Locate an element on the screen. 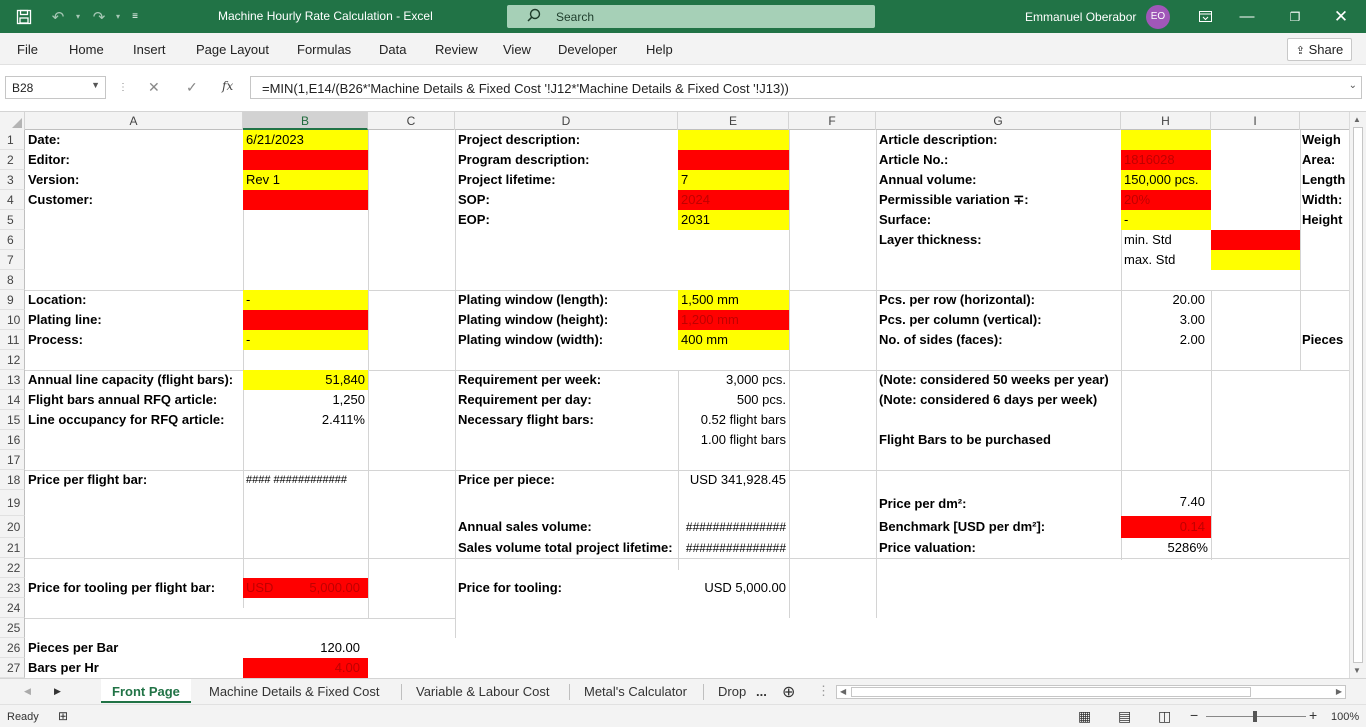 The height and width of the screenshot is (727, 1366). column-header-j is located at coordinates (1324, 121).